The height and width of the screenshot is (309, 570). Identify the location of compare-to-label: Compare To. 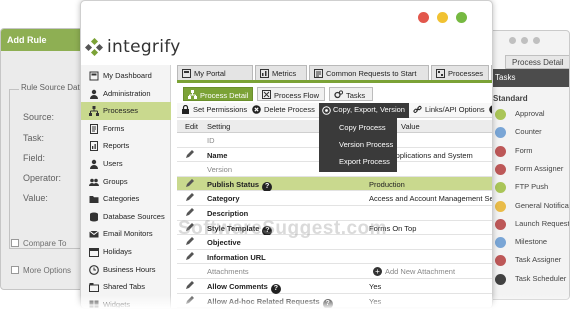
(45, 243).